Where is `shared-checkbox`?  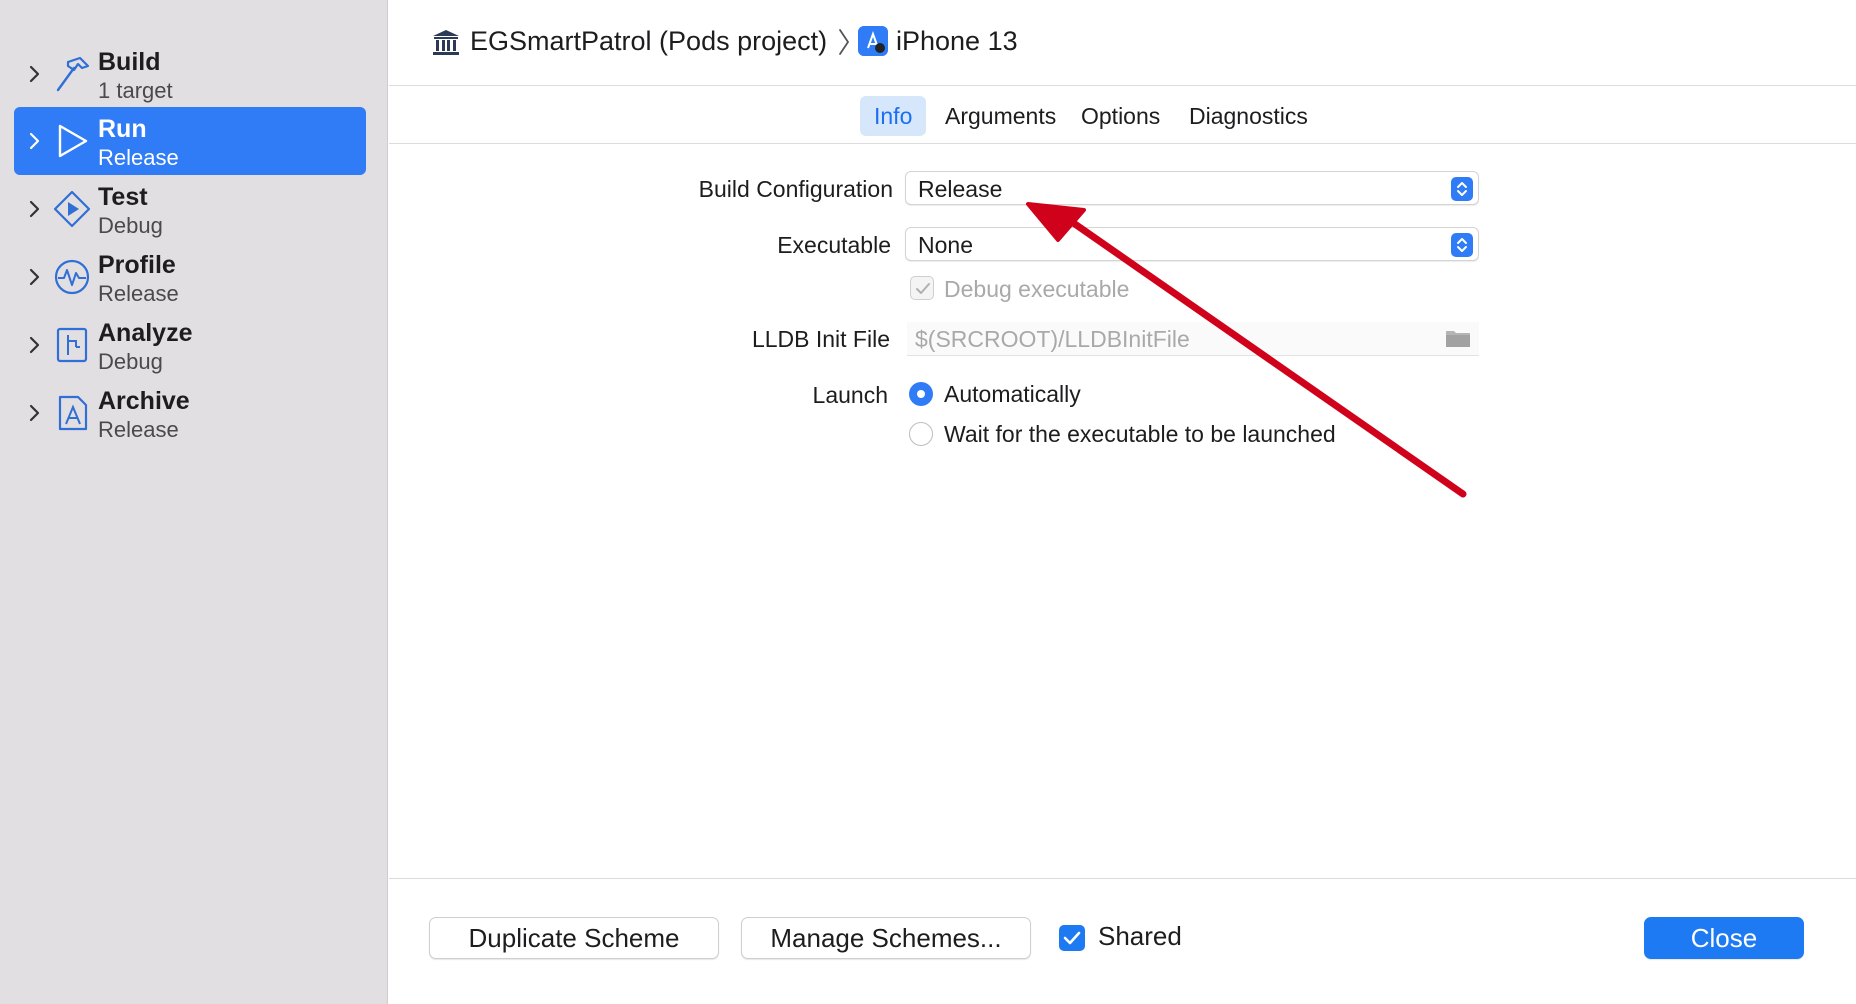 shared-checkbox is located at coordinates (1072, 938).